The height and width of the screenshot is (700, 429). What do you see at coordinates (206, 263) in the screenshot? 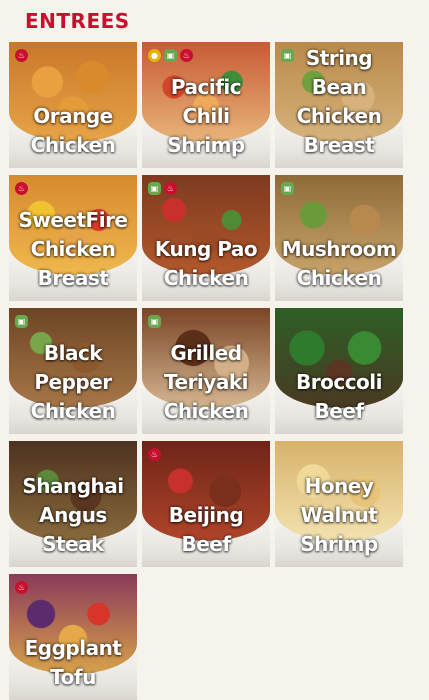
I see `entree-label: Kung Pao Chicken` at bounding box center [206, 263].